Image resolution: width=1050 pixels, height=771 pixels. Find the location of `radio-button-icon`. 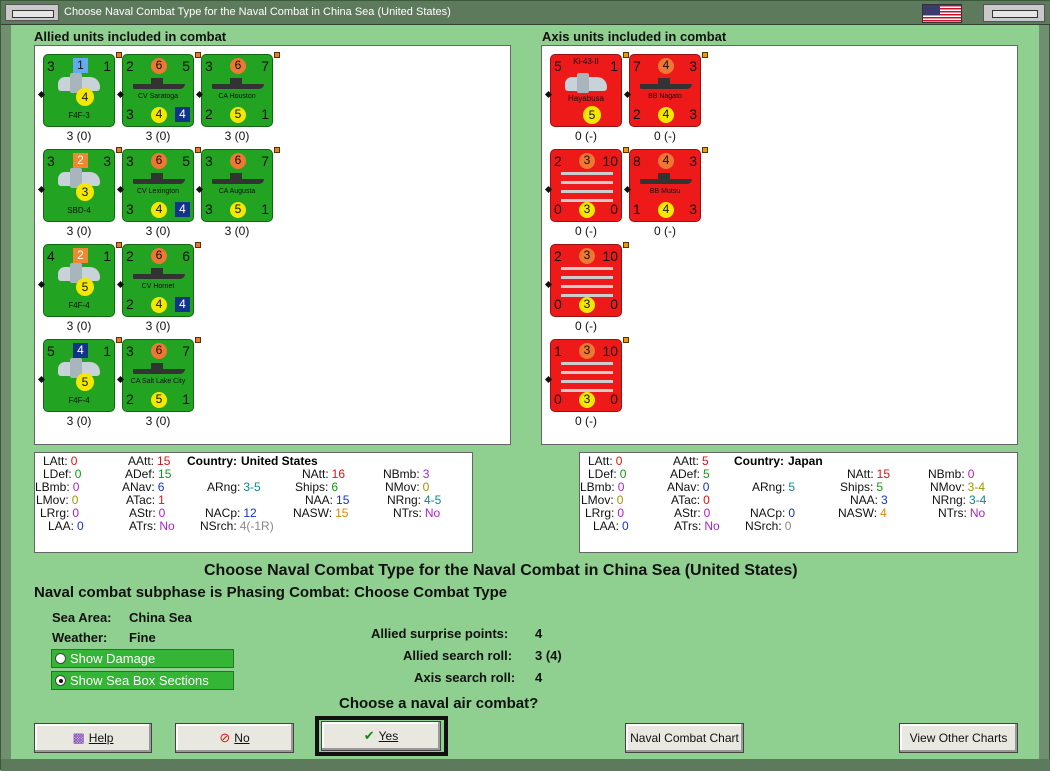

radio-button-icon is located at coordinates (60, 658).